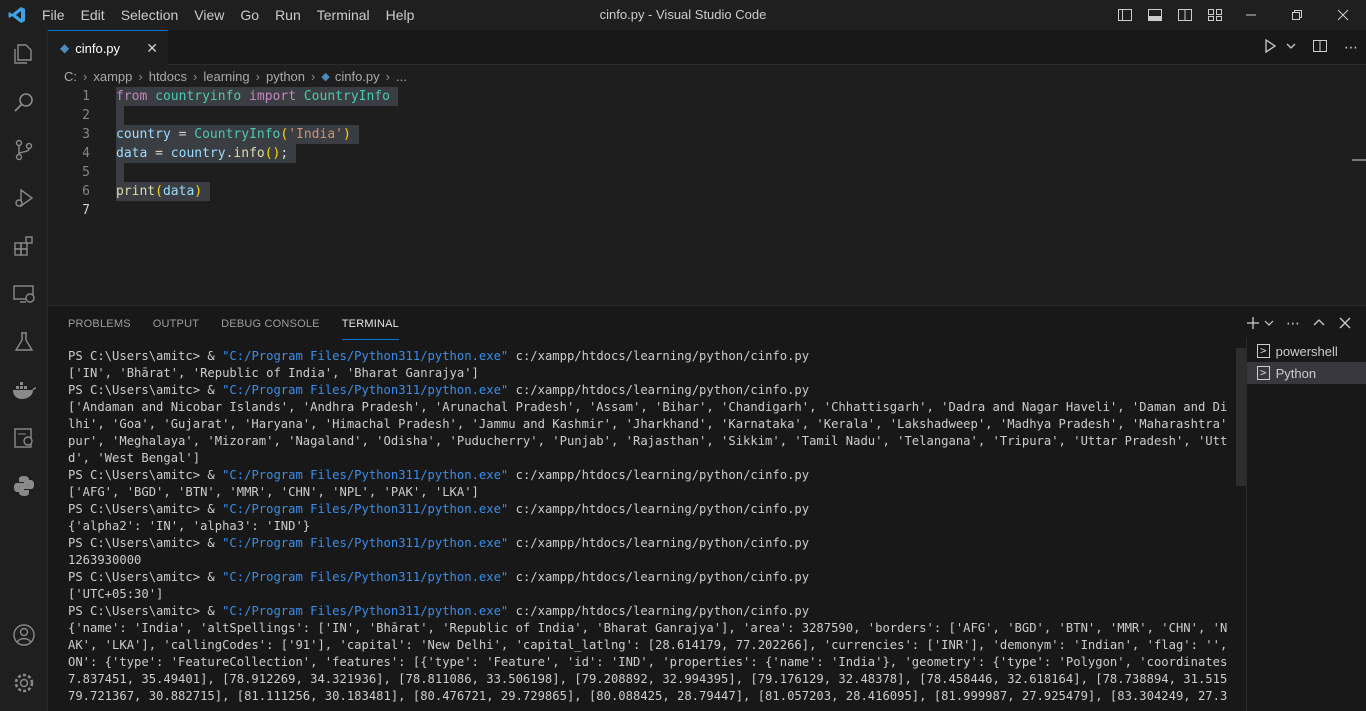 The height and width of the screenshot is (711, 1366). Describe the element at coordinates (249, 153) in the screenshot. I see `function-name: info` at that location.